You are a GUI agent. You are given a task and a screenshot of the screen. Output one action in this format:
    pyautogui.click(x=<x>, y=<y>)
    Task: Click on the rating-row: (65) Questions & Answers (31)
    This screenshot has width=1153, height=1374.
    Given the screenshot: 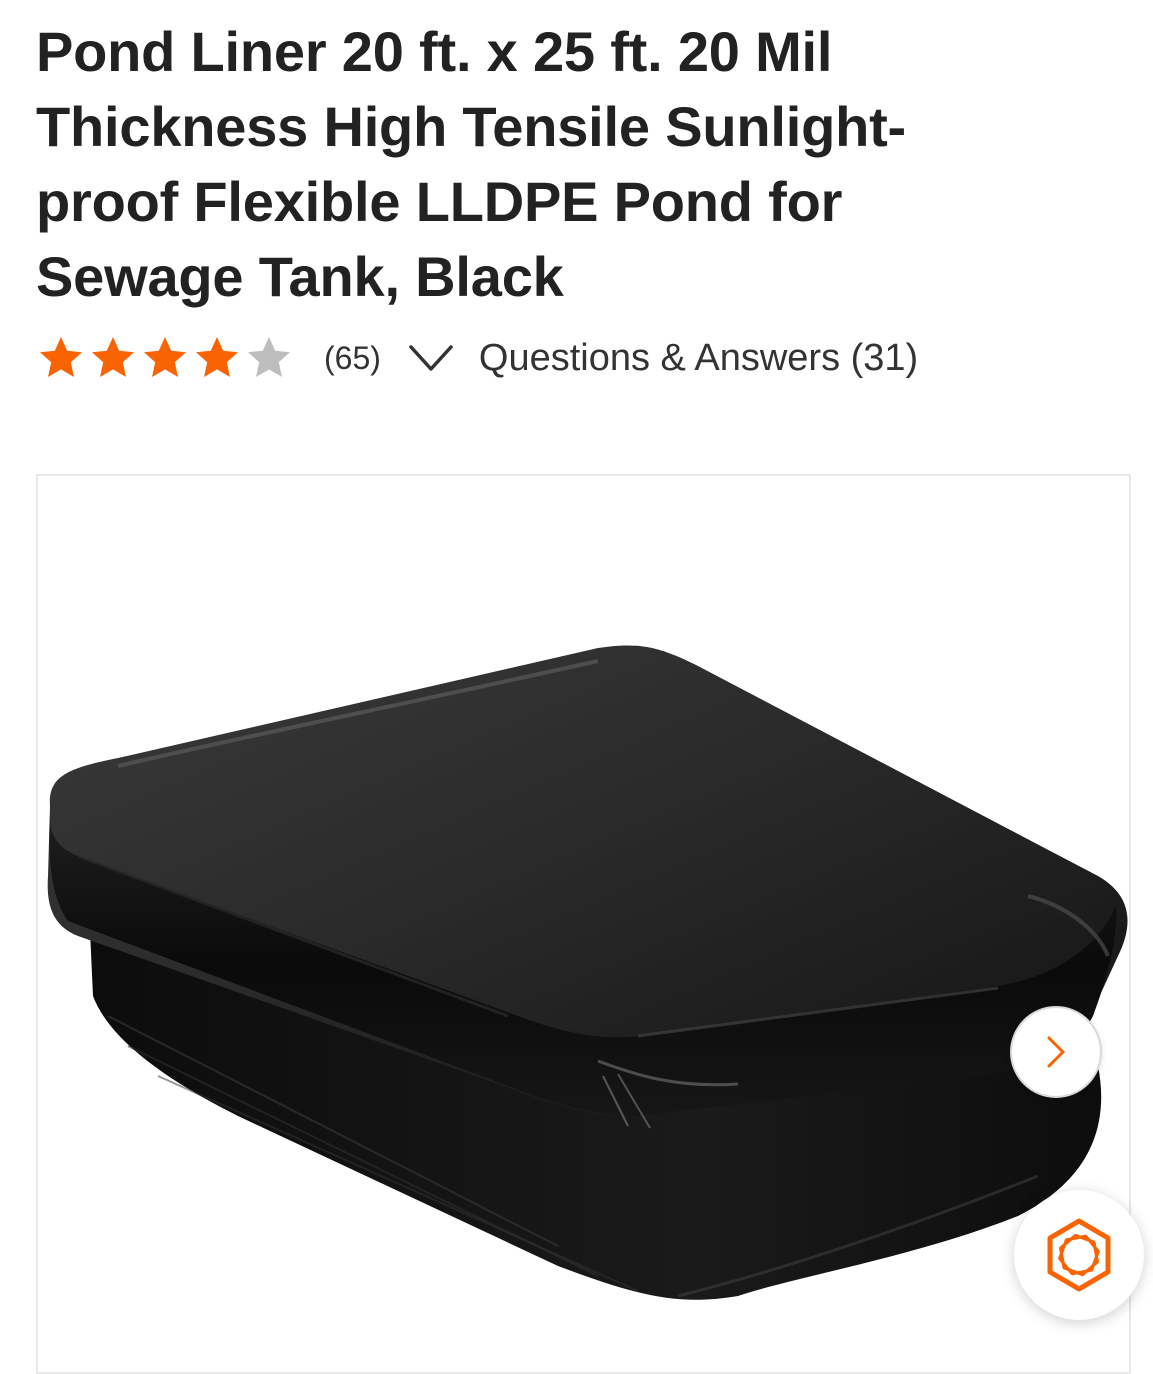 What is the action you would take?
    pyautogui.click(x=477, y=358)
    